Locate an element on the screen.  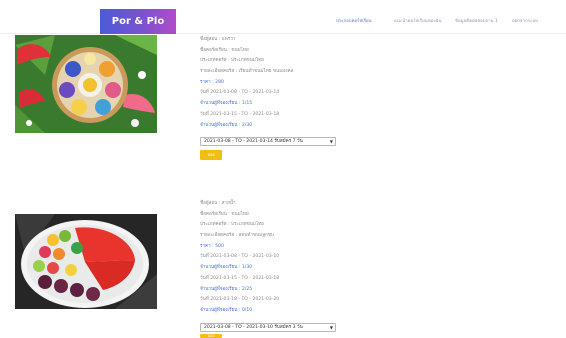
course-round-seats: จำนวนผู้ที่จองเรียน : 0/10 is located at coordinates (226, 310).